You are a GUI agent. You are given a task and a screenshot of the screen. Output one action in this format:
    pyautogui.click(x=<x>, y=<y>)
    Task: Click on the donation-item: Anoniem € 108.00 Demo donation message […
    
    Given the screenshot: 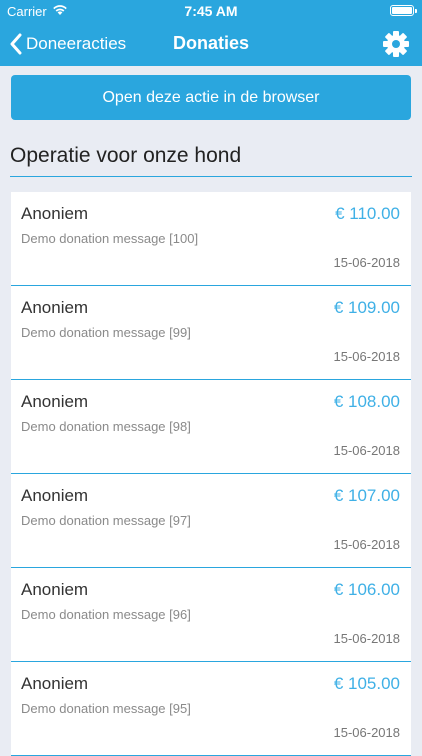 What is the action you would take?
    pyautogui.click(x=211, y=427)
    